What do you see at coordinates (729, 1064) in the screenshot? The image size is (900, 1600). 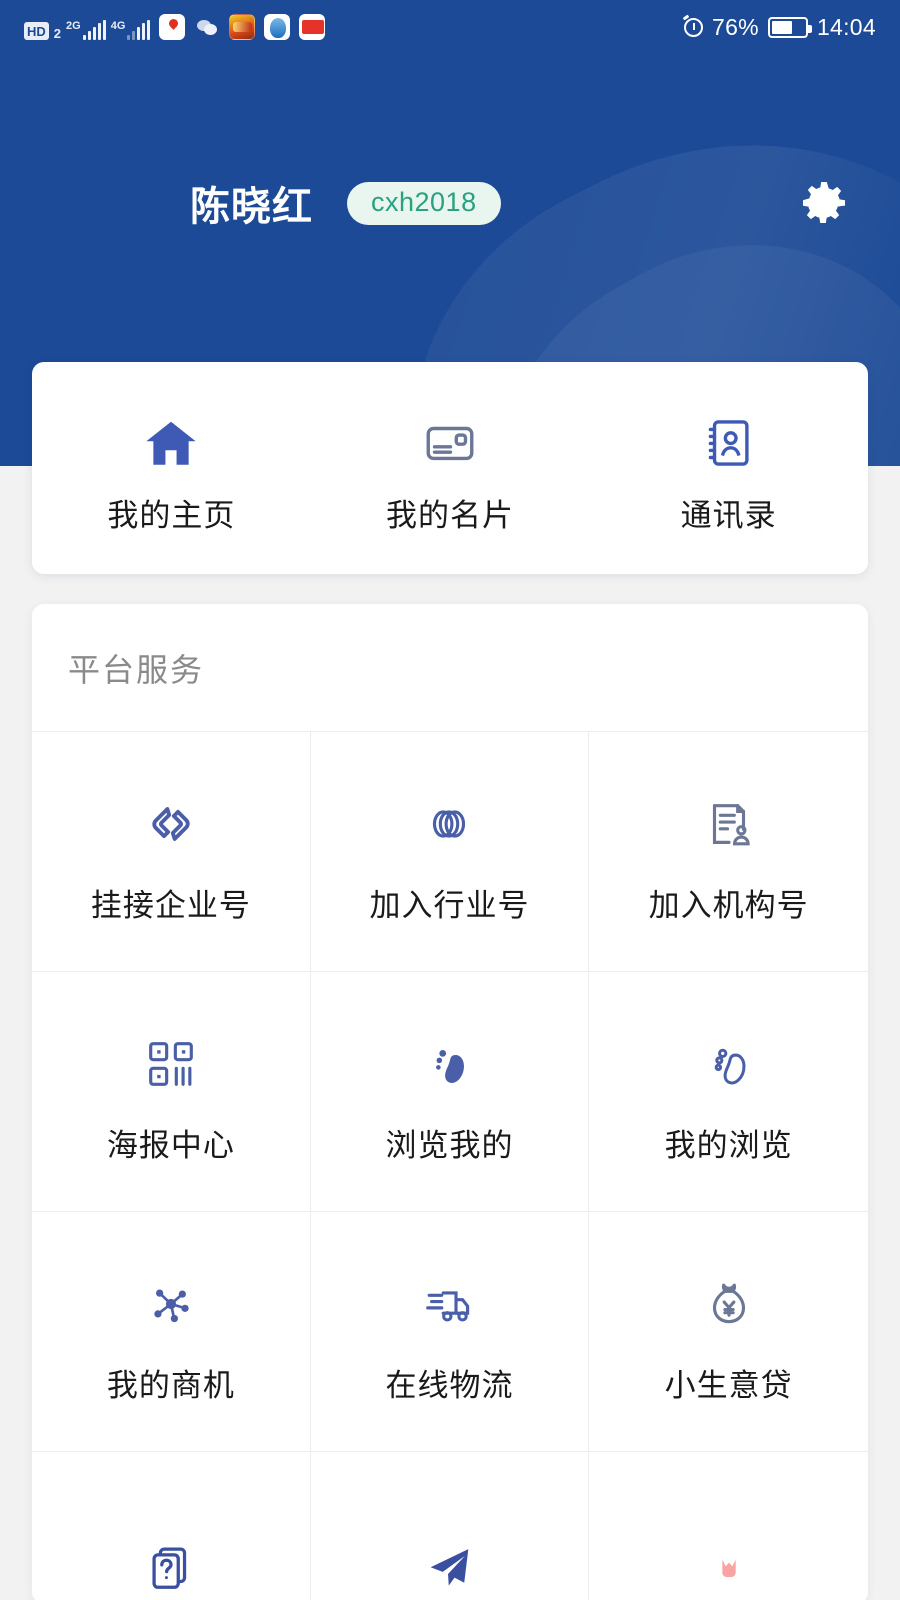 I see `footprint-outline-icon` at bounding box center [729, 1064].